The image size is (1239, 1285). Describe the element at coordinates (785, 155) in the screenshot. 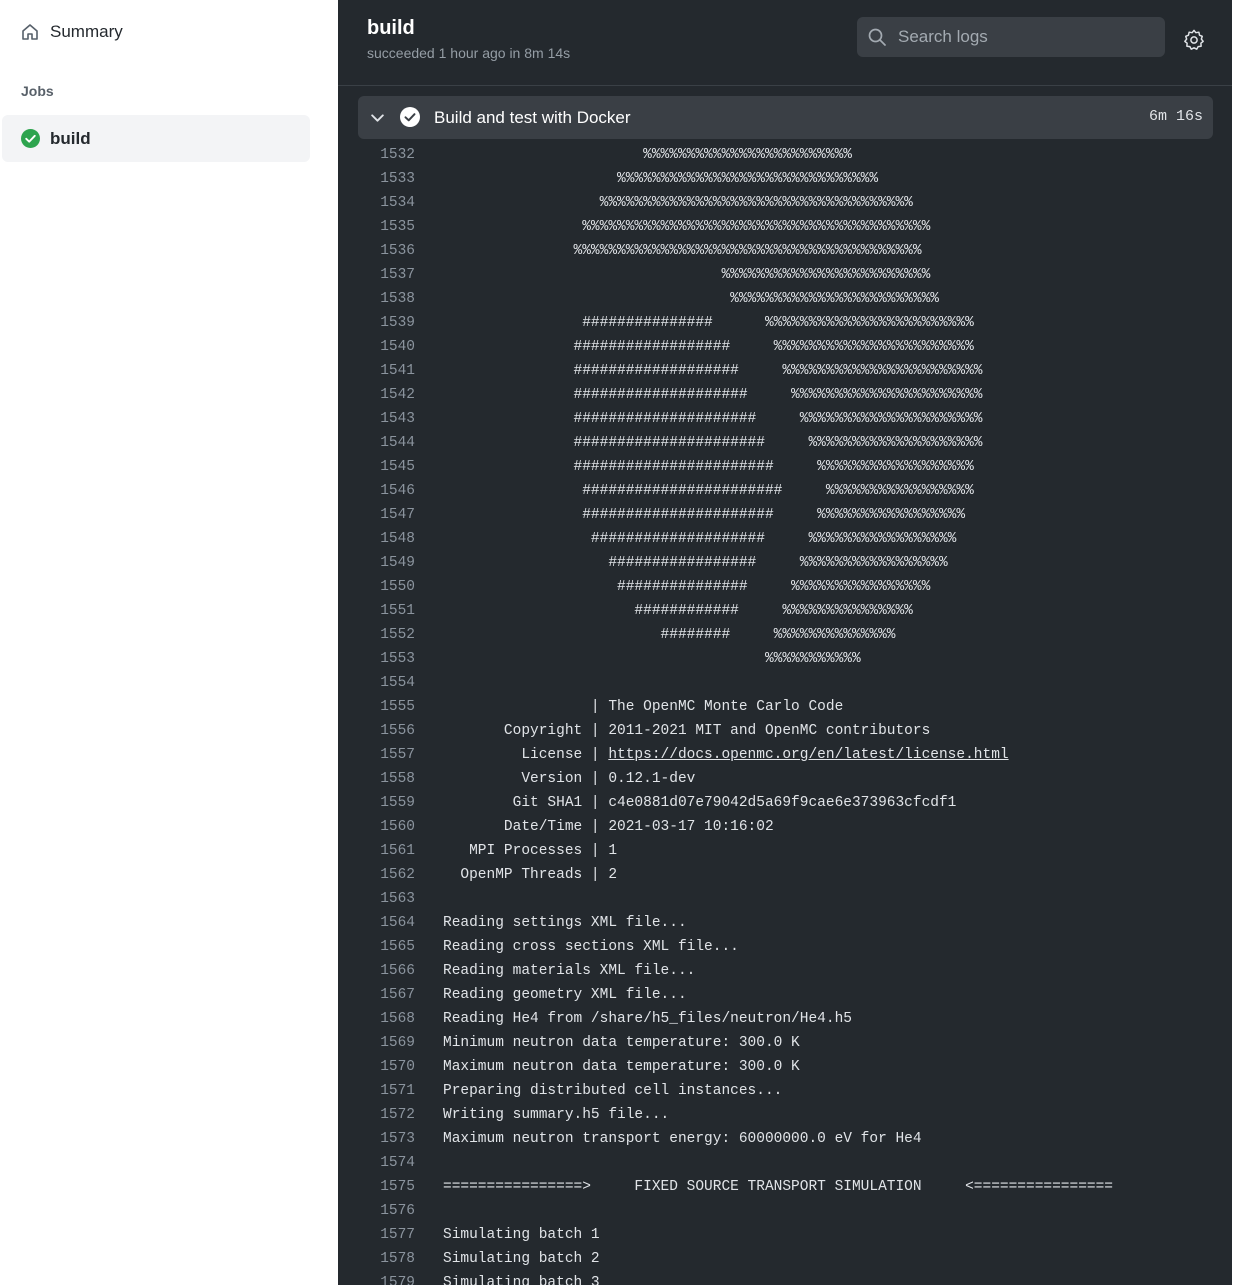

I see `log-line: 1532 %%%%%%%%%%%%%%%%%%%%%%%%` at that location.